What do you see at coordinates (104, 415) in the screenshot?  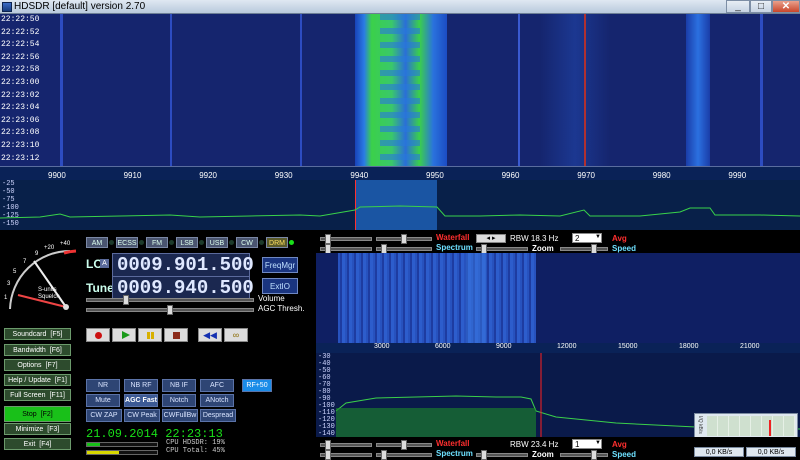 I see `dsp-button-cw-zap: CW ZAP` at bounding box center [104, 415].